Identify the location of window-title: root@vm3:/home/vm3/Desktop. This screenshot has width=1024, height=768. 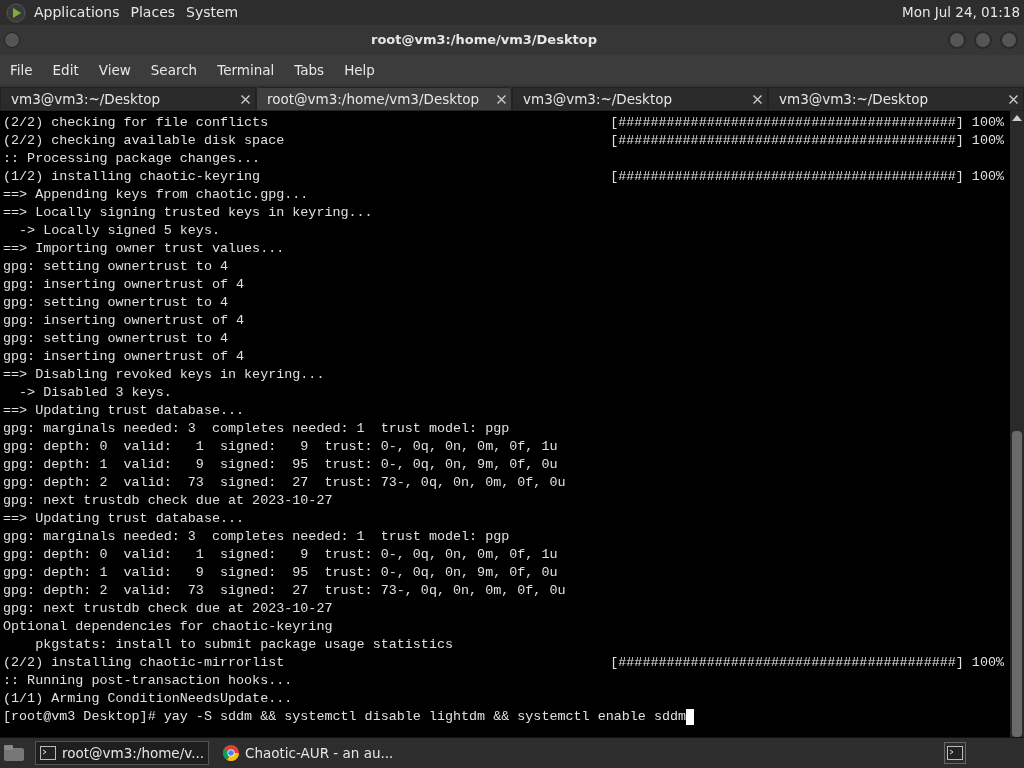
(484, 40).